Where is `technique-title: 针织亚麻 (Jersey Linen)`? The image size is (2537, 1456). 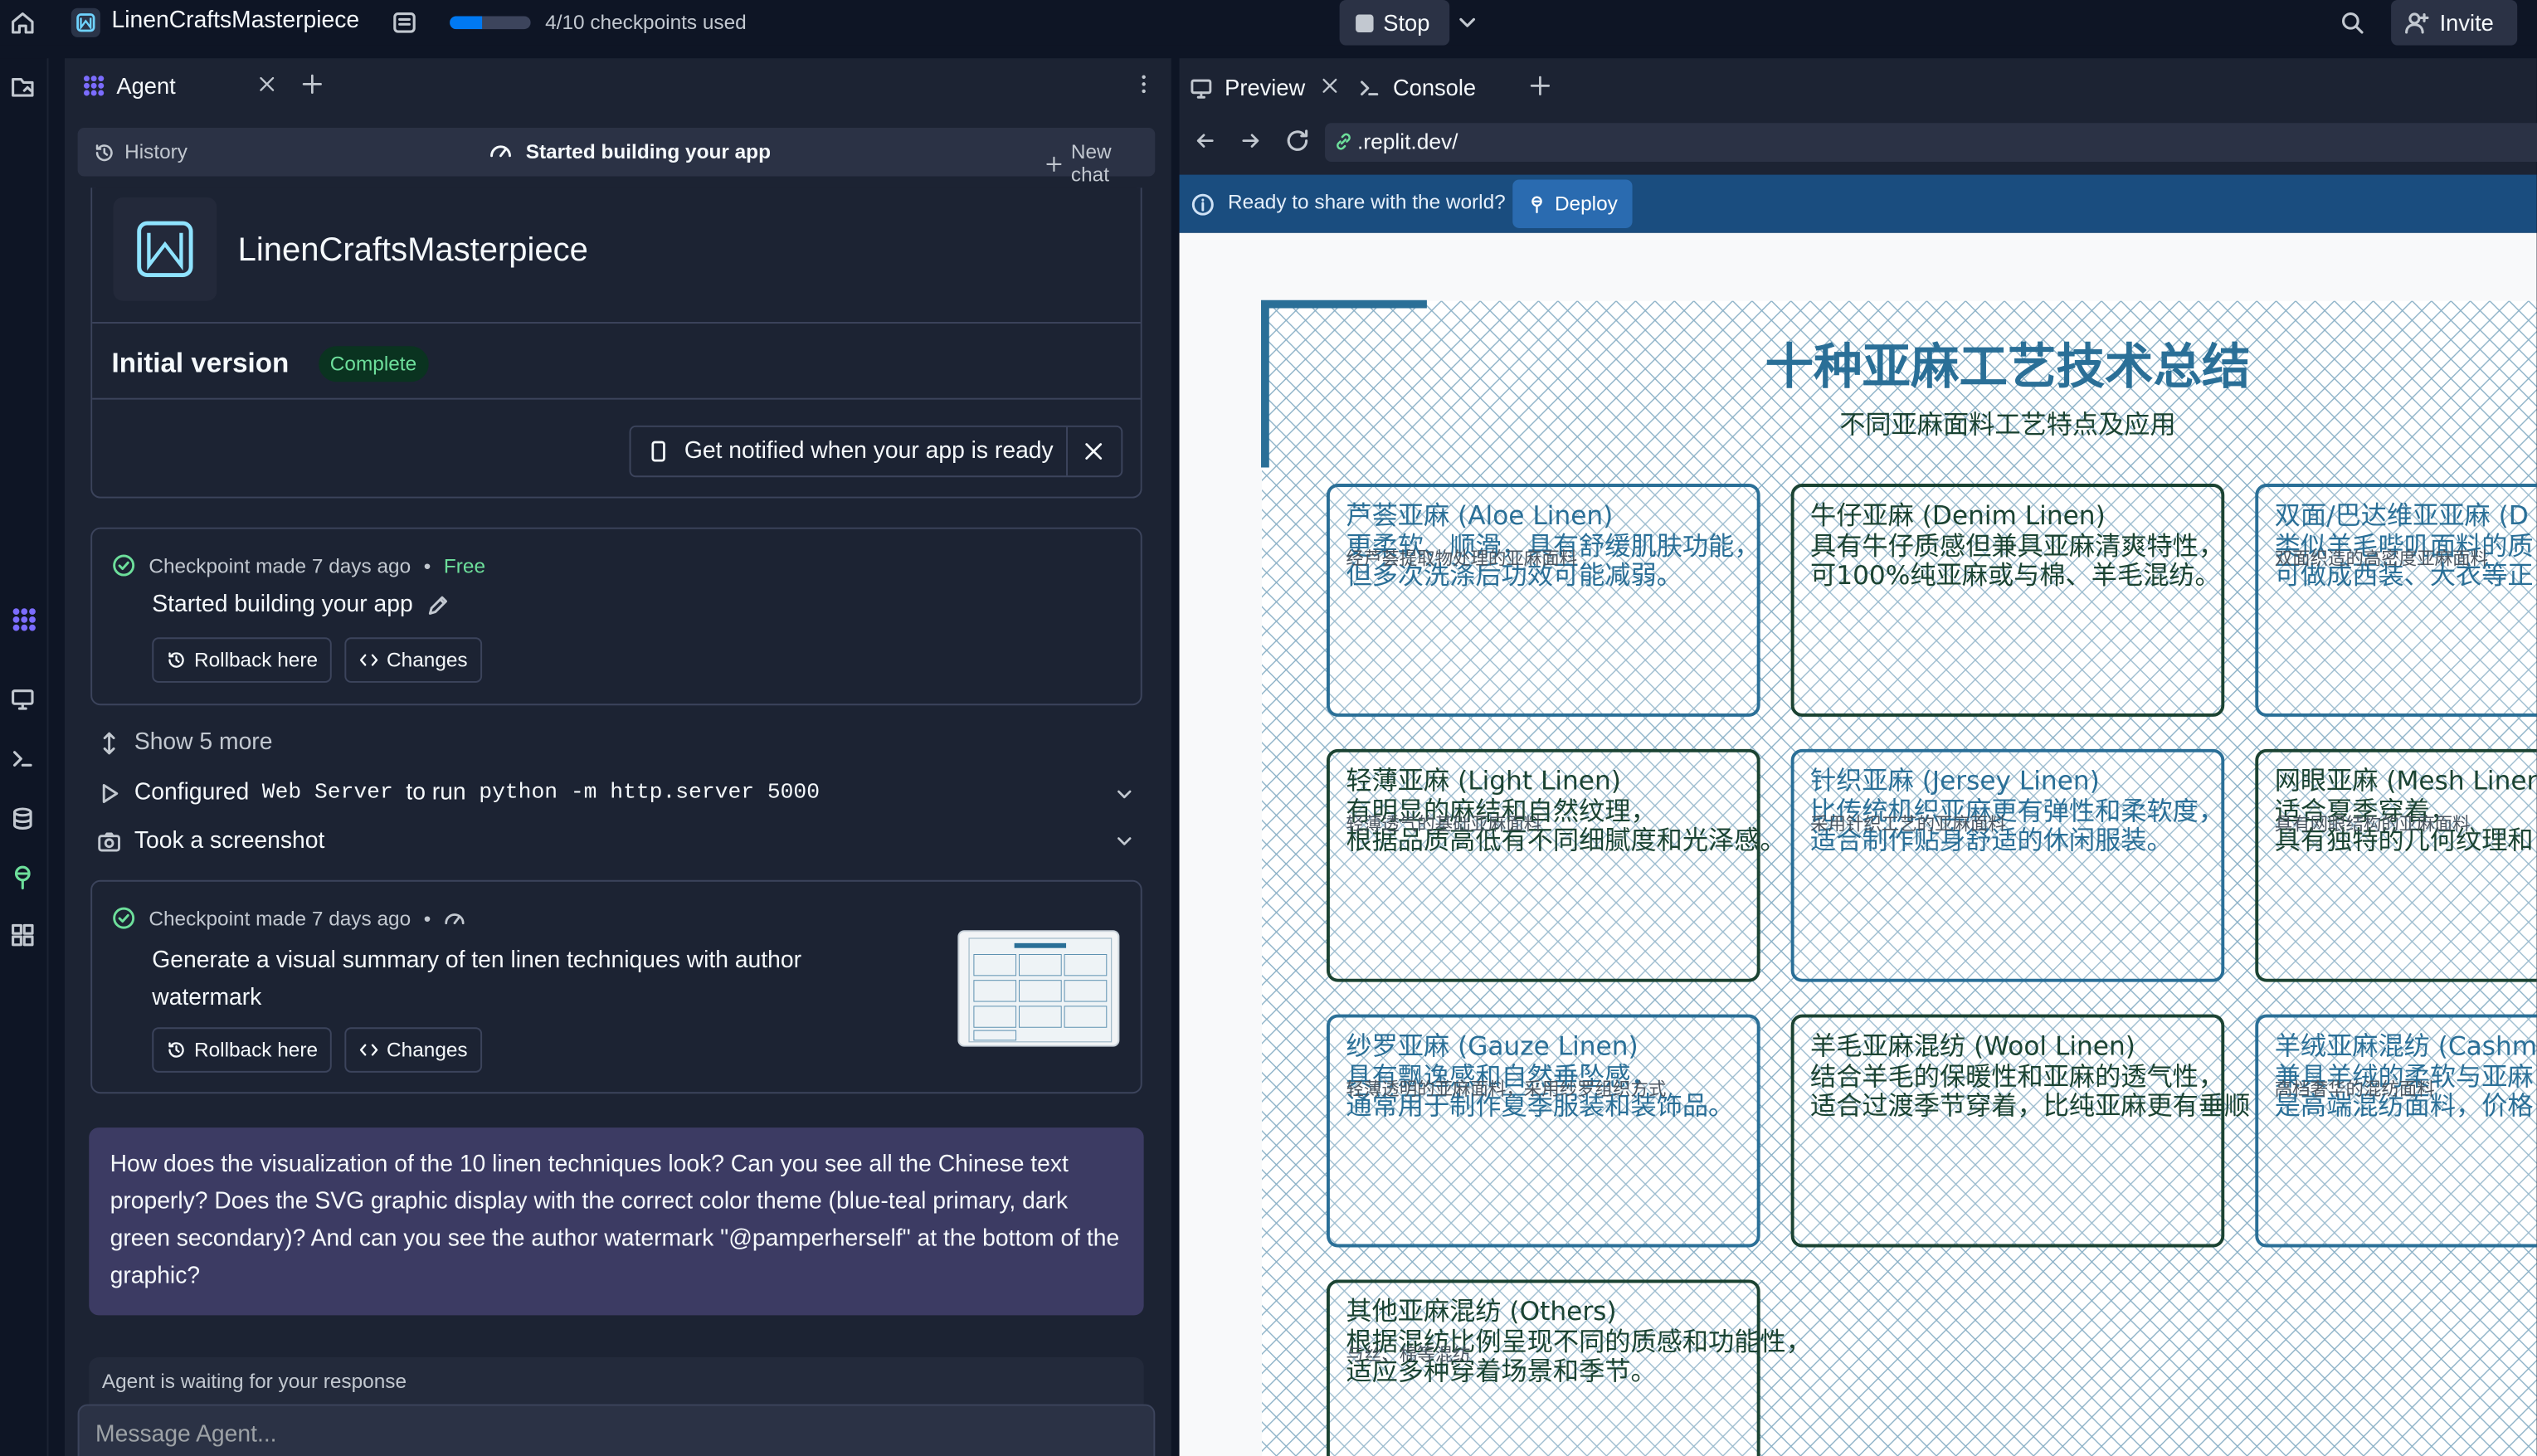
technique-title: 针织亚麻 (Jersey Linen) is located at coordinates (1955, 781).